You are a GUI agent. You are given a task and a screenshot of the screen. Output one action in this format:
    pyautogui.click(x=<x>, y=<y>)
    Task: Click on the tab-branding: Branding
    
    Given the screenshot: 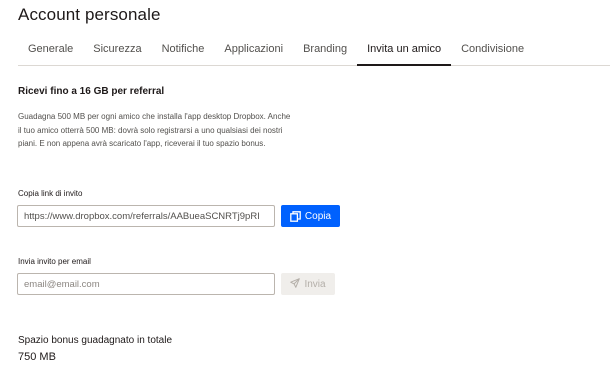 What is the action you would take?
    pyautogui.click(x=325, y=49)
    